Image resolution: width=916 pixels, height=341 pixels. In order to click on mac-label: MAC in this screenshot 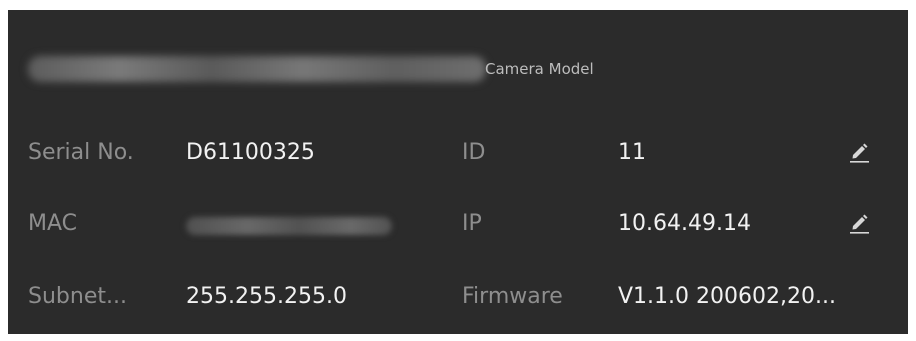, I will do `click(53, 223)`.